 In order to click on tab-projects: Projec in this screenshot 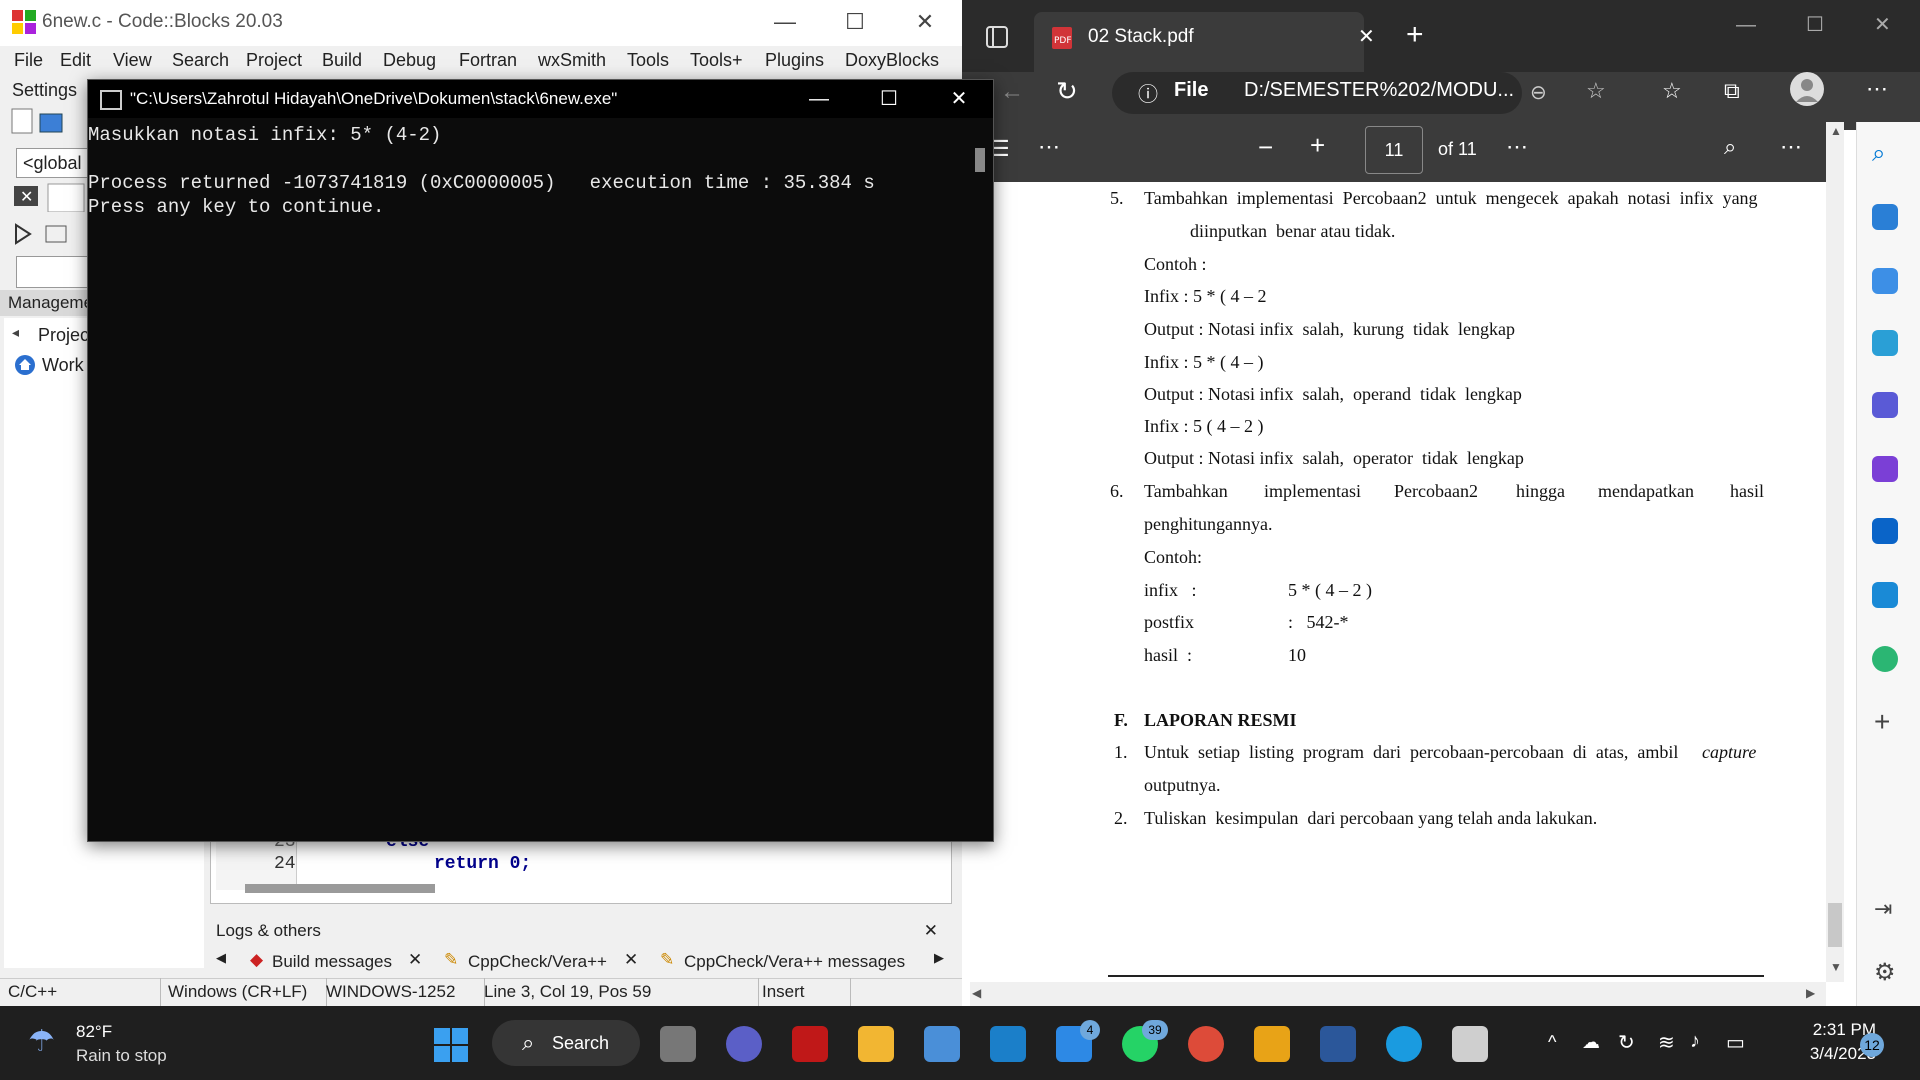, I will do `click(63, 335)`.